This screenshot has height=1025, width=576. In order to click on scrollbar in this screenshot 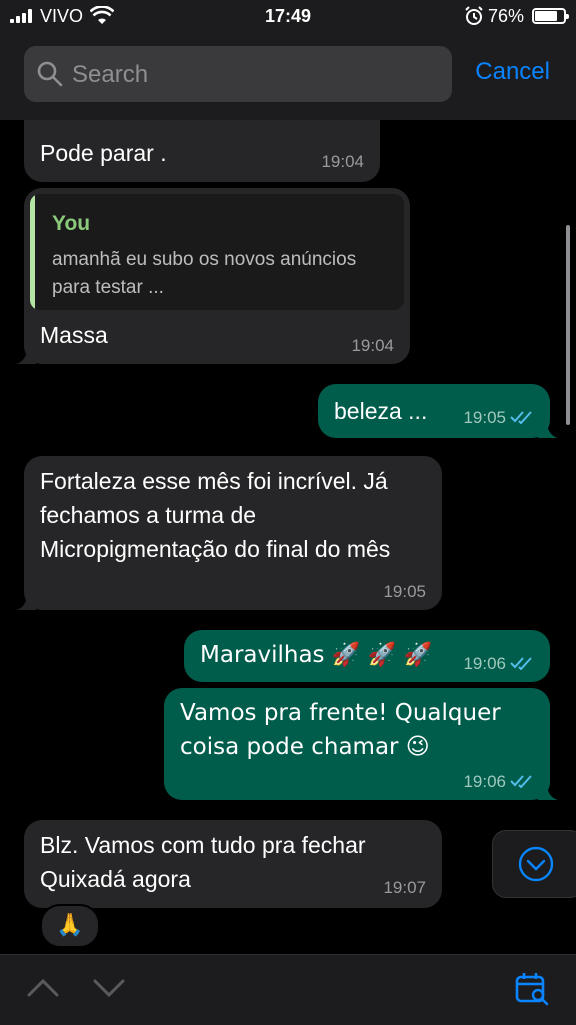, I will do `click(568, 325)`.